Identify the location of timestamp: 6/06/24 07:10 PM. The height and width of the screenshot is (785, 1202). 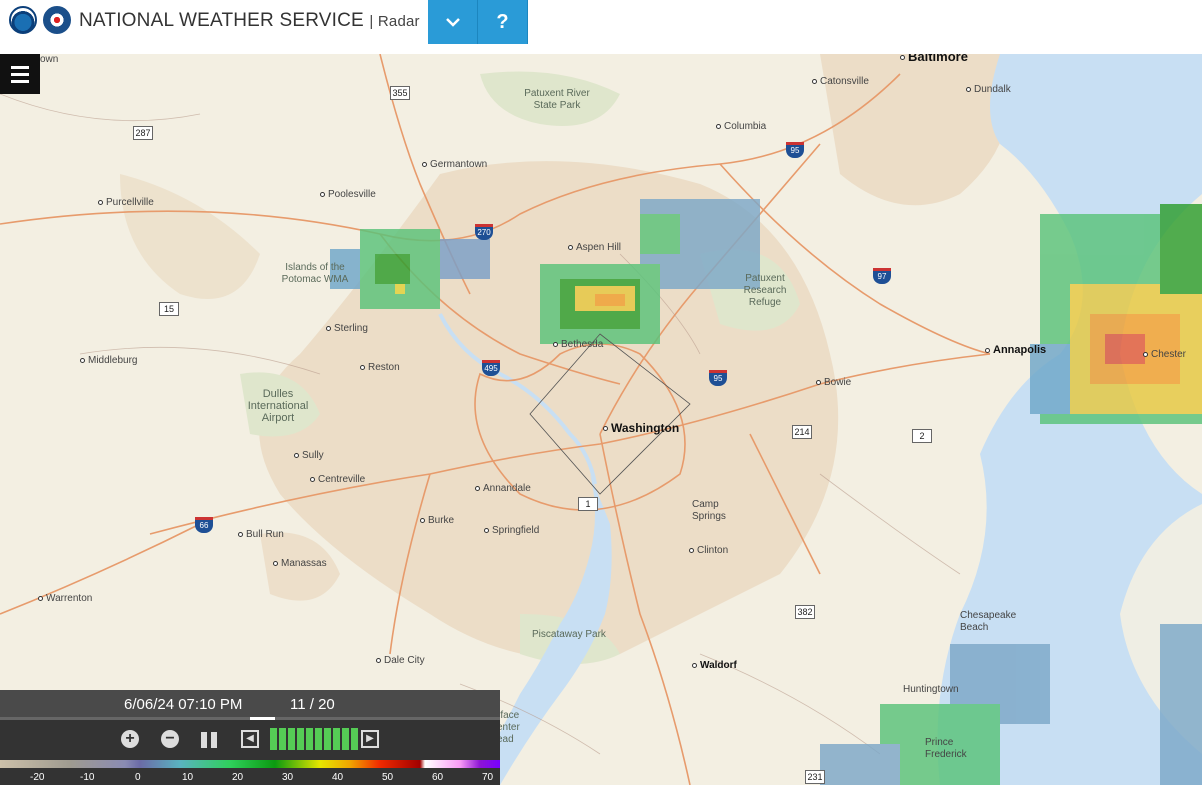
(183, 704).